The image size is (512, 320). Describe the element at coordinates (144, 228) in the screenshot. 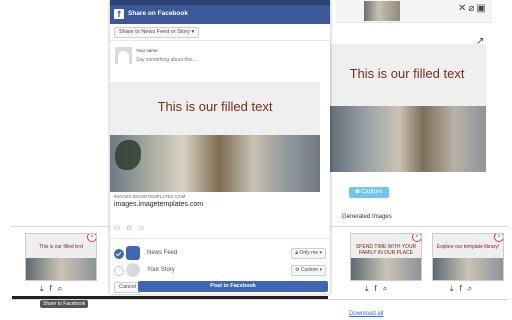

I see `emoji-icon: ☺` at that location.